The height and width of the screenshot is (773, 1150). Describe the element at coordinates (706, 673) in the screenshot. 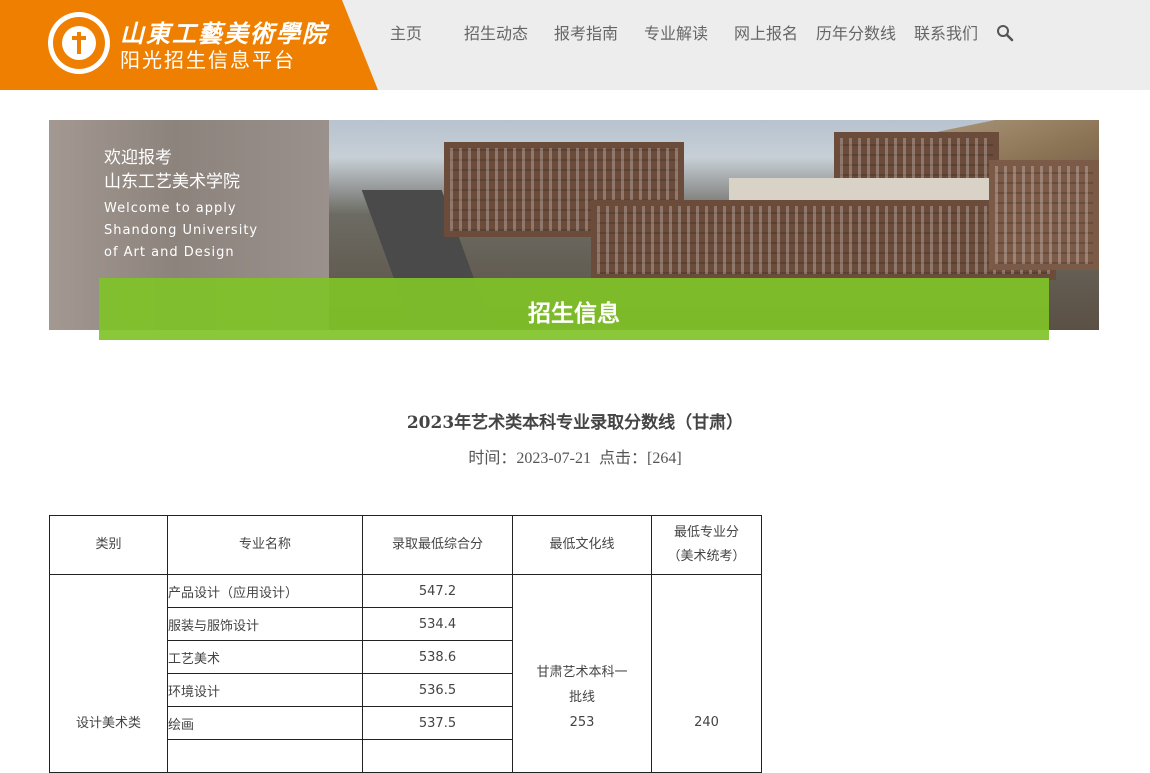

I see `min-pro-cell: 240` at that location.